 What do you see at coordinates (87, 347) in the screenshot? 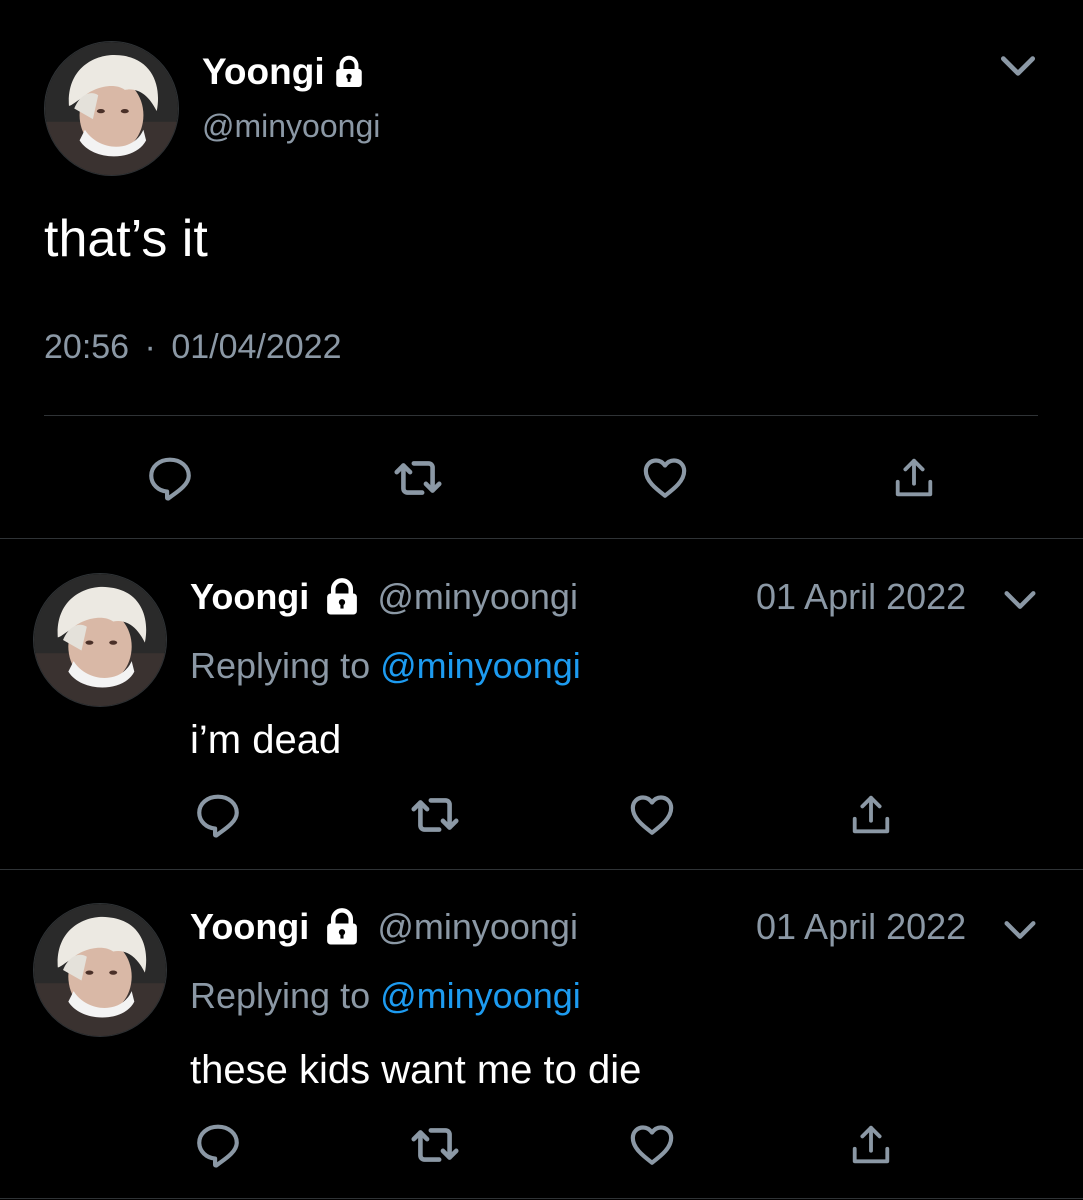
I see `tweet-time: 20:56` at bounding box center [87, 347].